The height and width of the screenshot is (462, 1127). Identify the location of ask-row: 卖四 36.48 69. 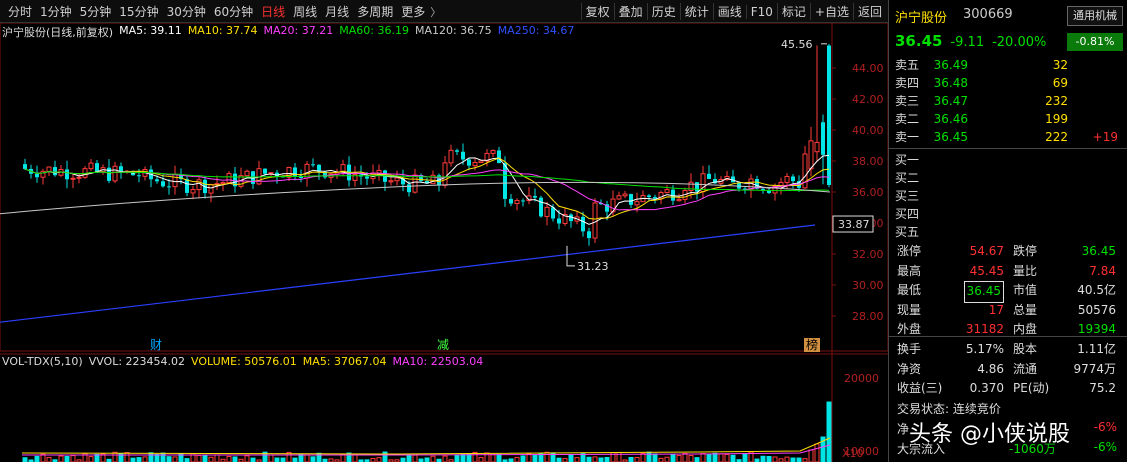
(1008, 83).